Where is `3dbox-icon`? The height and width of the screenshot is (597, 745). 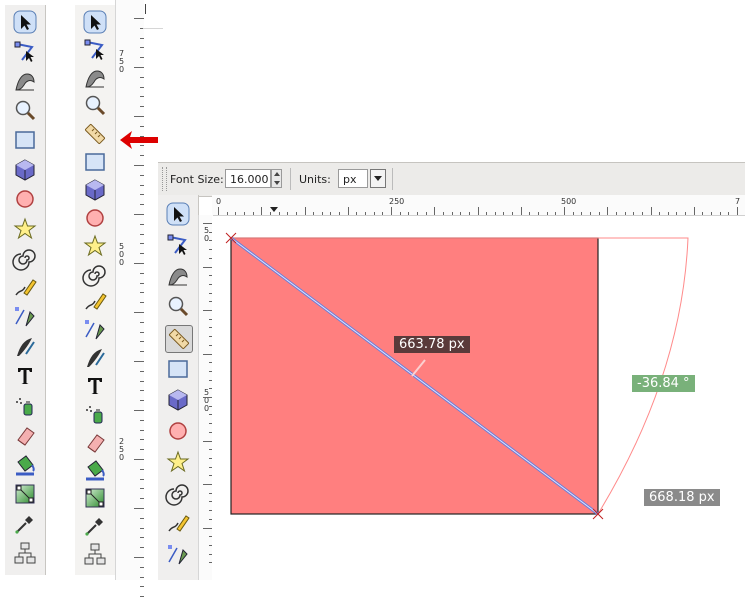
3dbox-icon is located at coordinates (25, 169).